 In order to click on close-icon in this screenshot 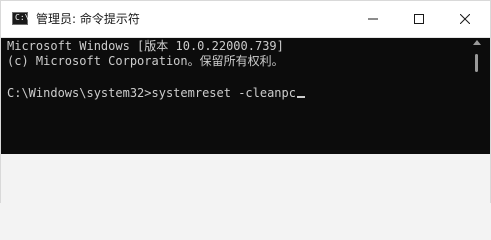, I will do `click(465, 19)`.